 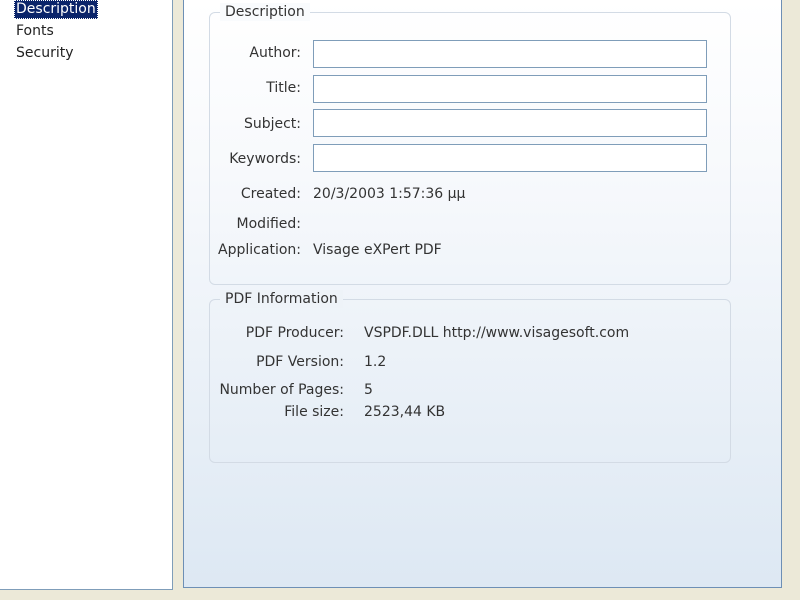 What do you see at coordinates (375, 362) in the screenshot?
I see `pdf-version-value: 1.2` at bounding box center [375, 362].